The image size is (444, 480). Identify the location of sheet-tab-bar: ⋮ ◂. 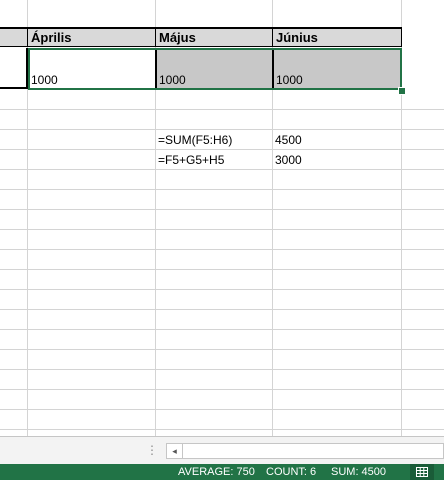
(222, 450).